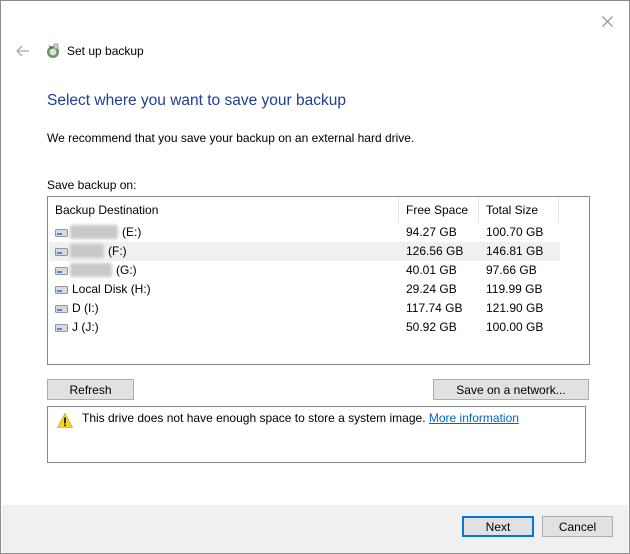 This screenshot has height=554, width=630. I want to click on table-row: Local Disk (H:) 29.24 GB 119.99 GB, so click(304, 289).